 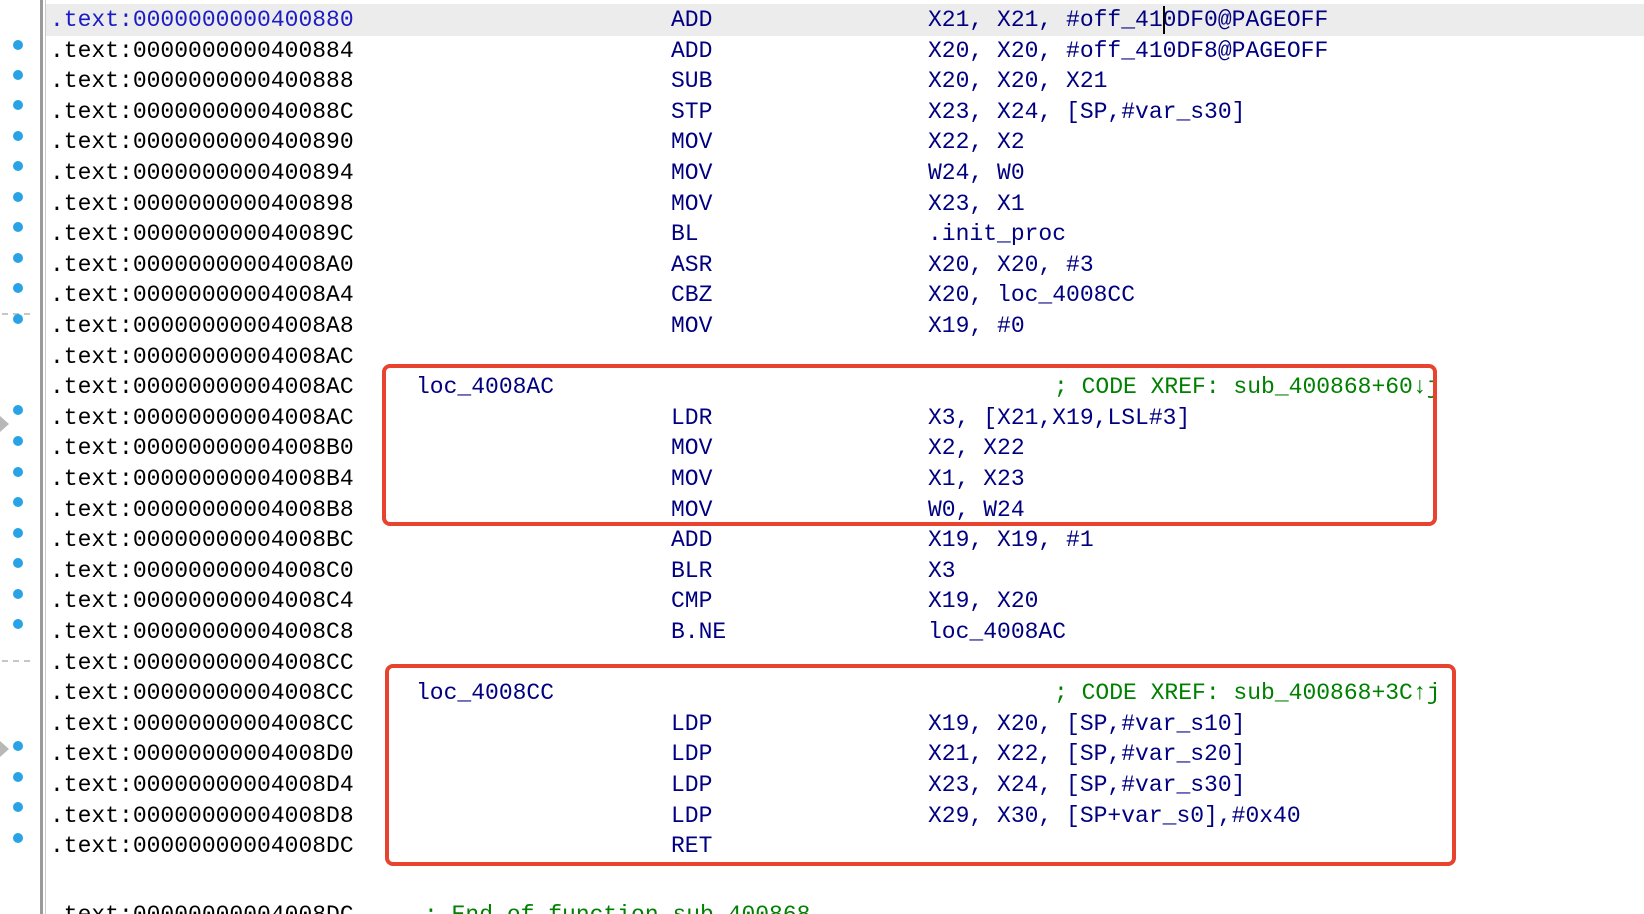 I want to click on listing-row: .text:00000000004008DC RET, so click(x=845, y=846).